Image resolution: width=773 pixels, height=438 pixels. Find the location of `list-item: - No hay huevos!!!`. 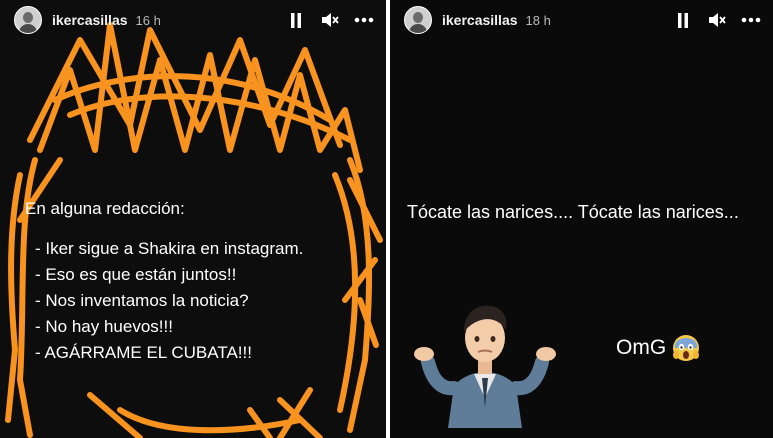

list-item: - No hay huevos!!! is located at coordinates (104, 326).